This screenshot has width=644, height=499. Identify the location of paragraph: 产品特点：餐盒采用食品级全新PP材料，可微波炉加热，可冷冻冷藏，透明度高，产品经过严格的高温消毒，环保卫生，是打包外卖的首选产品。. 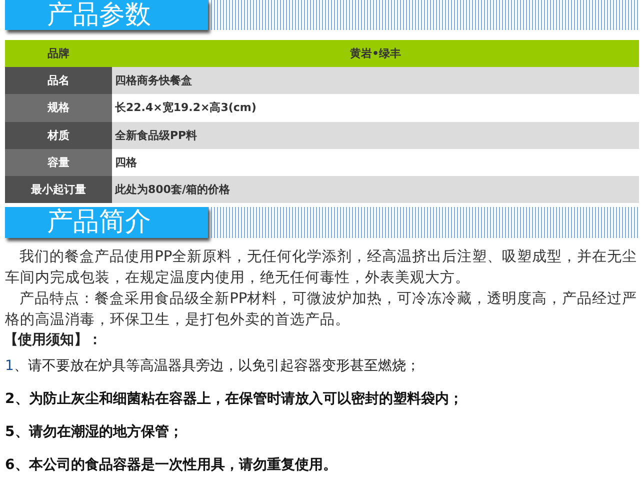
(321, 309).